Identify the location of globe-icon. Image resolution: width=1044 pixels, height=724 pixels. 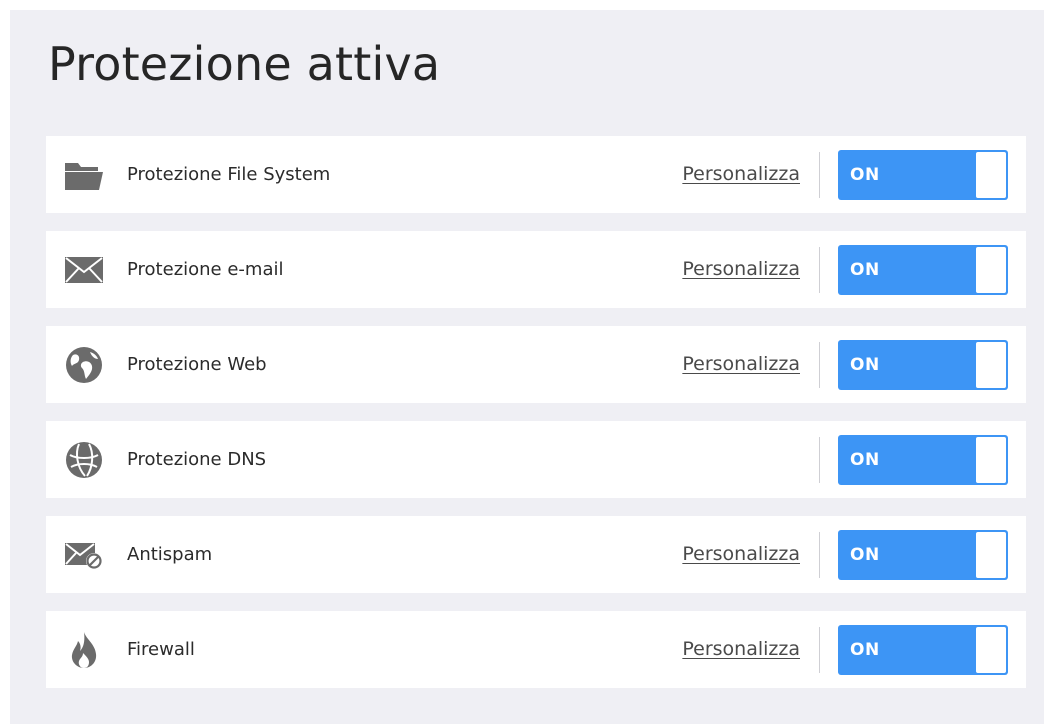
(84, 365).